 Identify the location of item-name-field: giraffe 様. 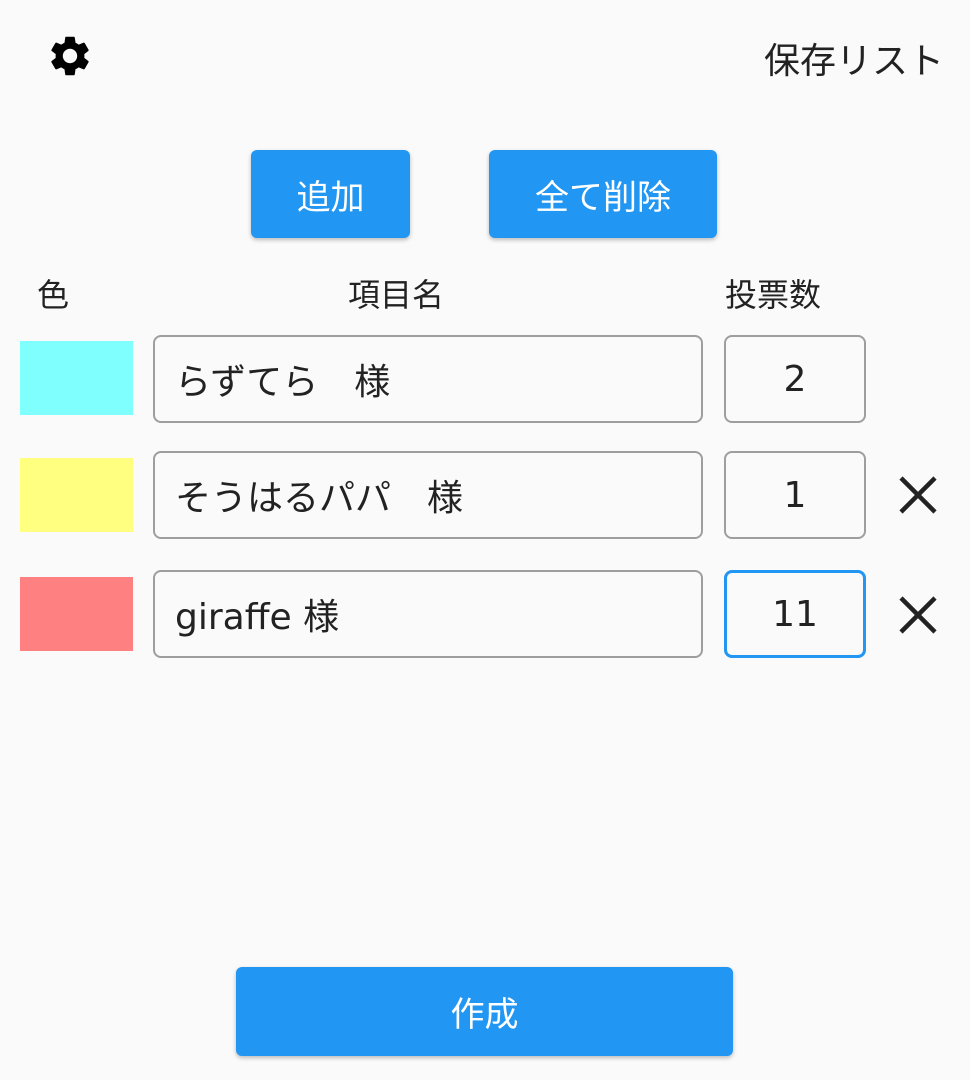
(428, 614).